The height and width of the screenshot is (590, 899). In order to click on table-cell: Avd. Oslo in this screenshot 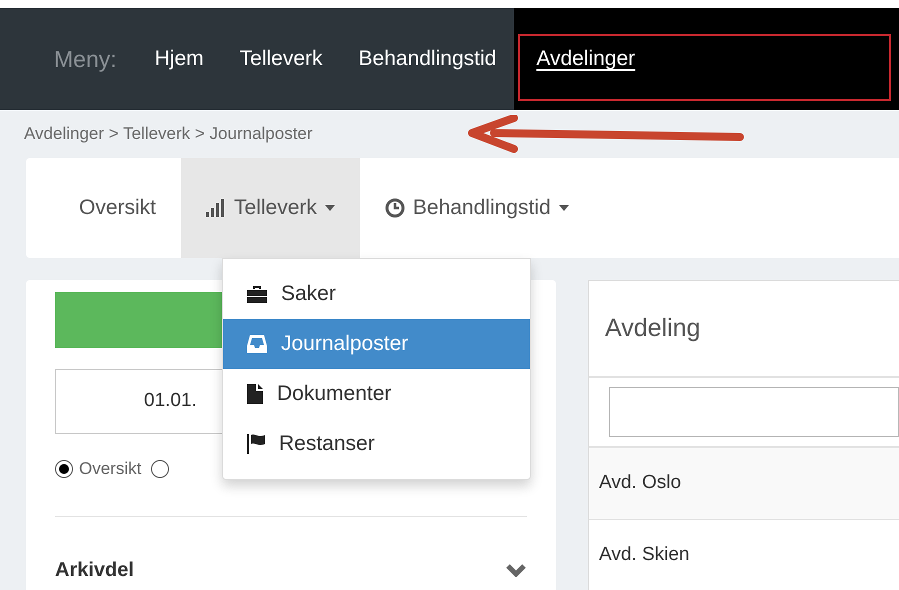, I will do `click(744, 484)`.